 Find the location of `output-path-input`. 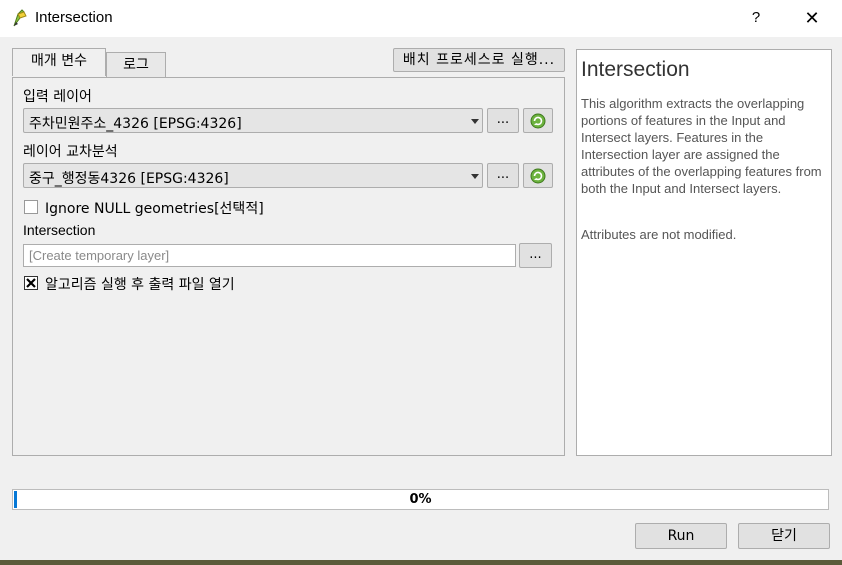

output-path-input is located at coordinates (269, 255).